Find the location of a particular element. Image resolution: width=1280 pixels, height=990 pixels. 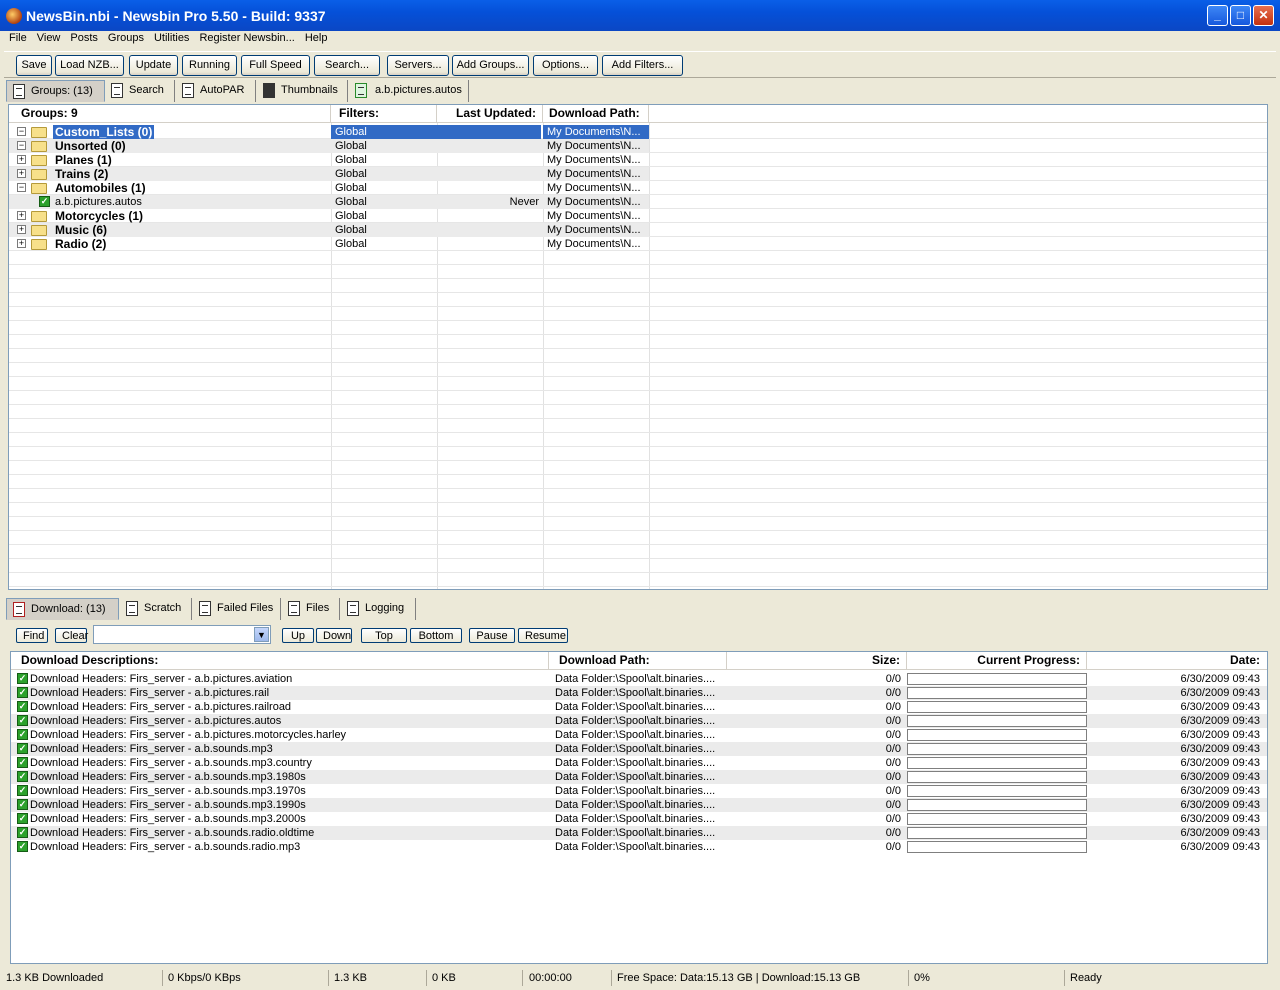

menu-utilities: Utilities is located at coordinates (171, 38).